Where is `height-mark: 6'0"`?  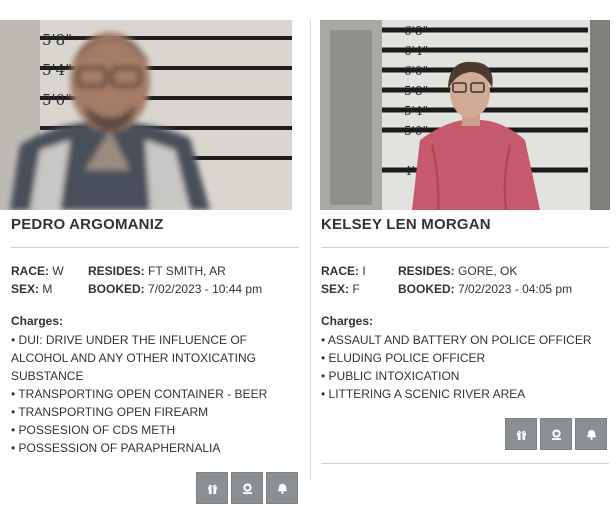 height-mark: 6'0" is located at coordinates (416, 71).